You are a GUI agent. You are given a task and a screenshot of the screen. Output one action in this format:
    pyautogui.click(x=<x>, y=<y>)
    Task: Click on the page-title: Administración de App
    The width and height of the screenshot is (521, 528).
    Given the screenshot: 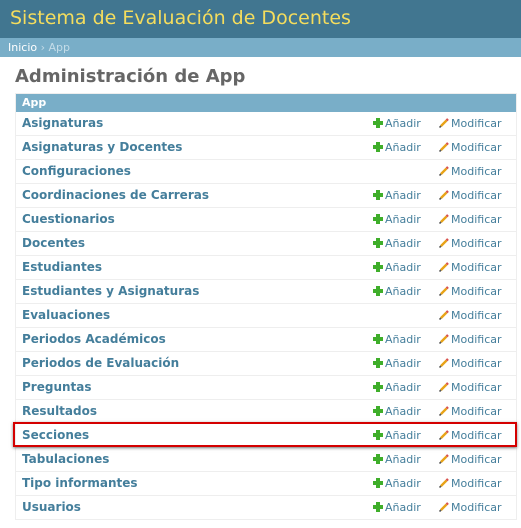 What is the action you would take?
    pyautogui.click(x=130, y=76)
    